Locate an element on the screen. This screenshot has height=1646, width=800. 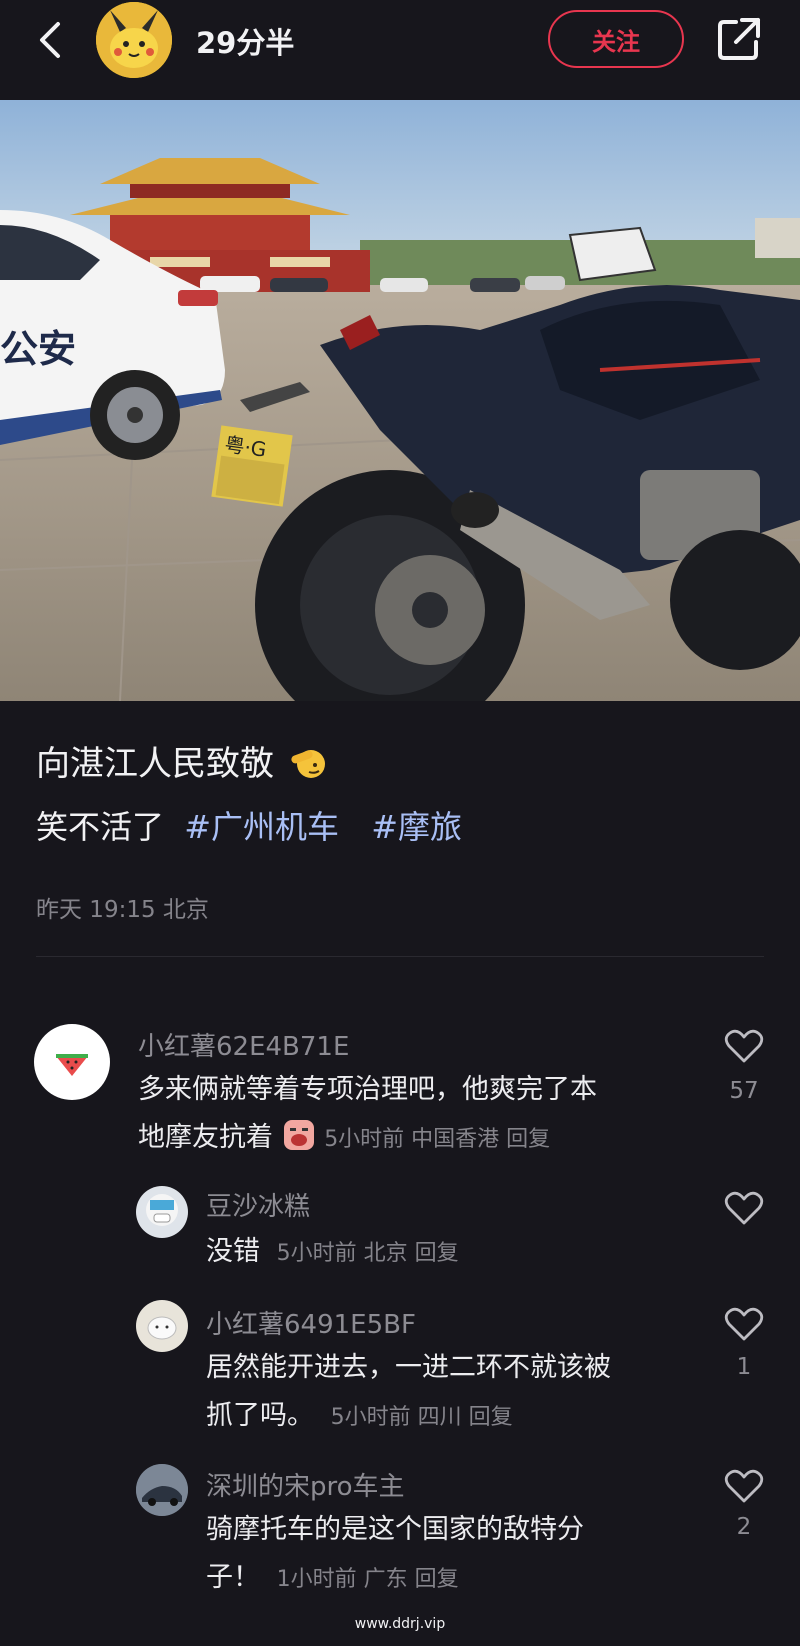
author-avatar is located at coordinates (134, 40).